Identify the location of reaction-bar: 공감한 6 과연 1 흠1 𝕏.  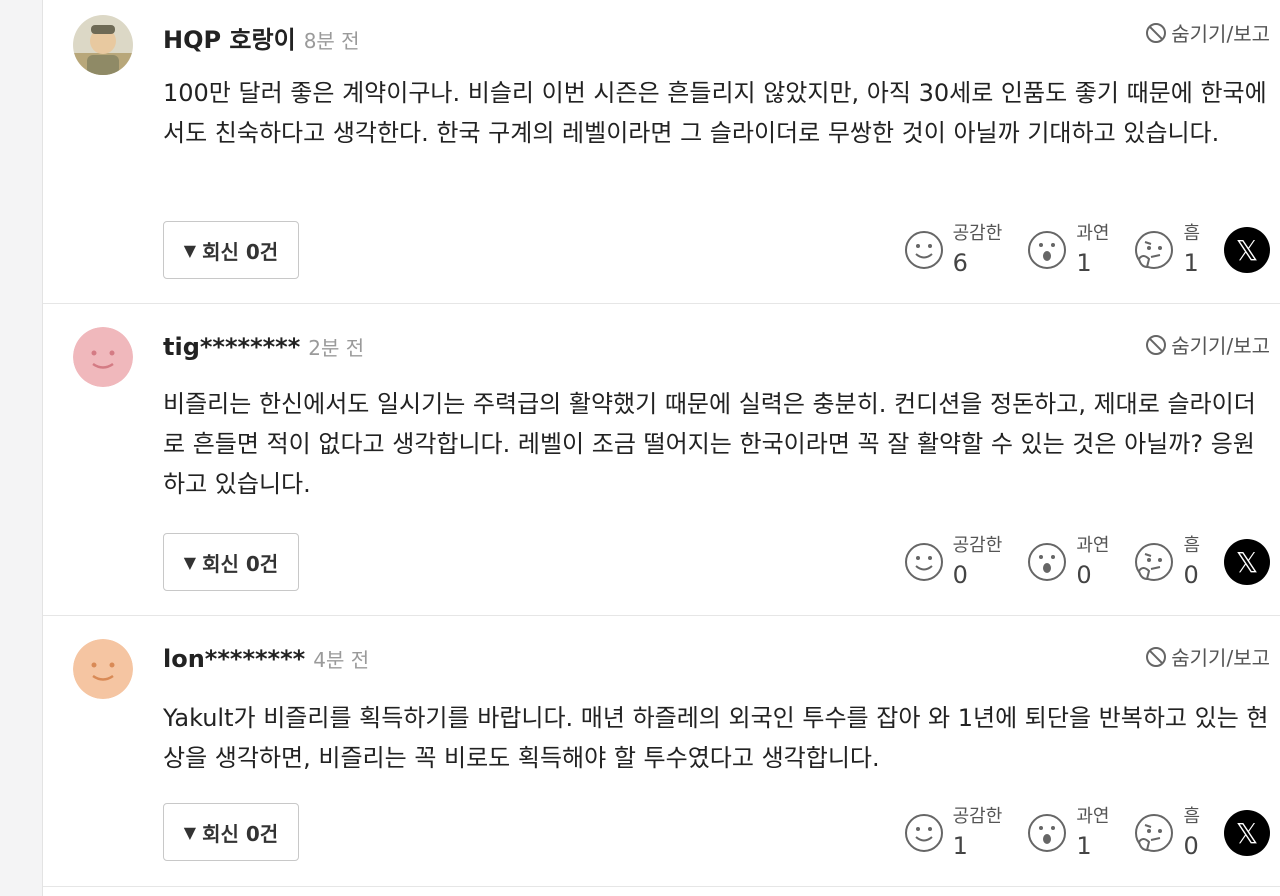
(1086, 250).